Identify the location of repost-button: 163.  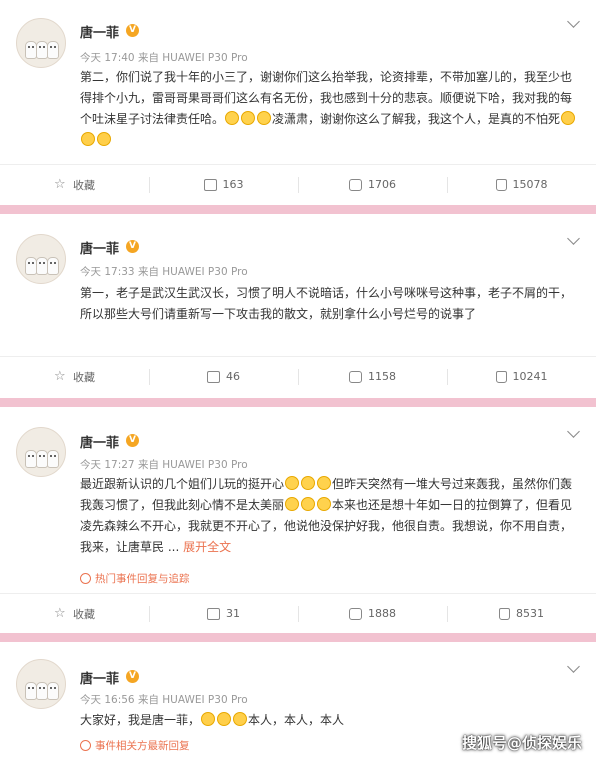
(223, 184).